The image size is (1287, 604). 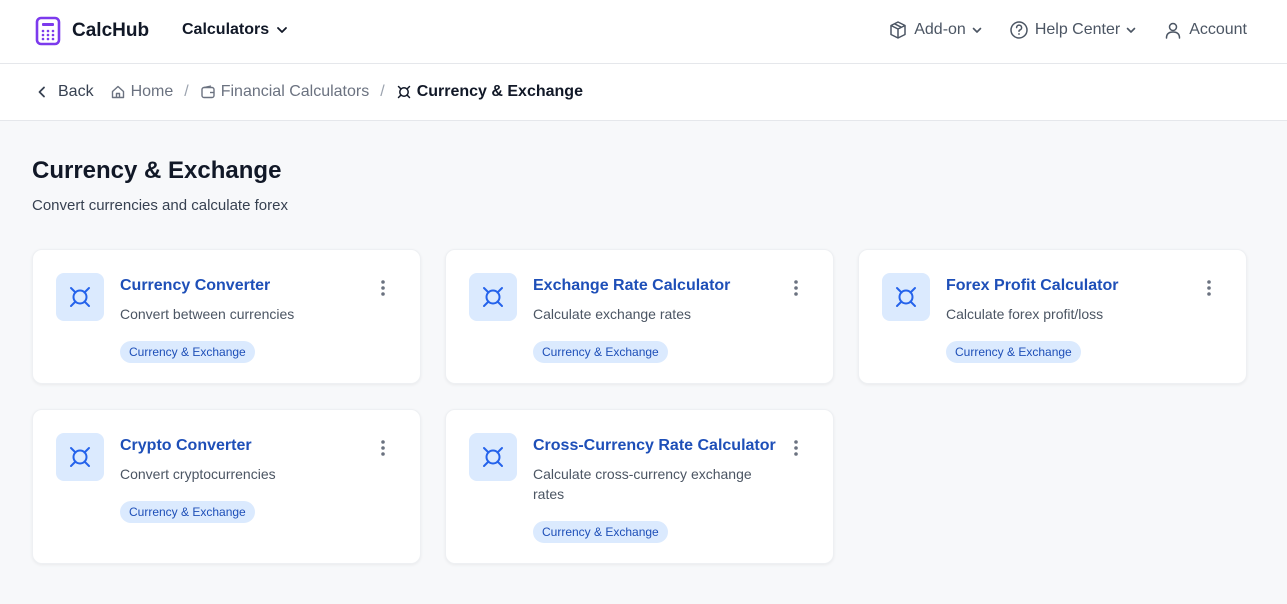 What do you see at coordinates (612, 314) in the screenshot?
I see `card-description: Calculate exchange rates` at bounding box center [612, 314].